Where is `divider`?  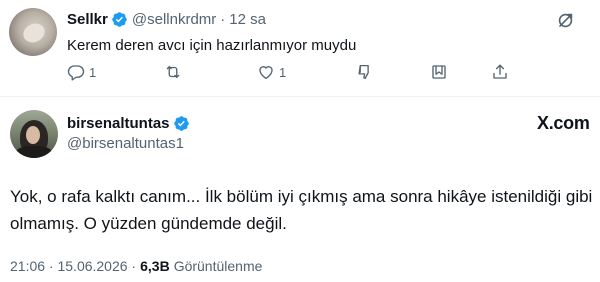 divider is located at coordinates (300, 96).